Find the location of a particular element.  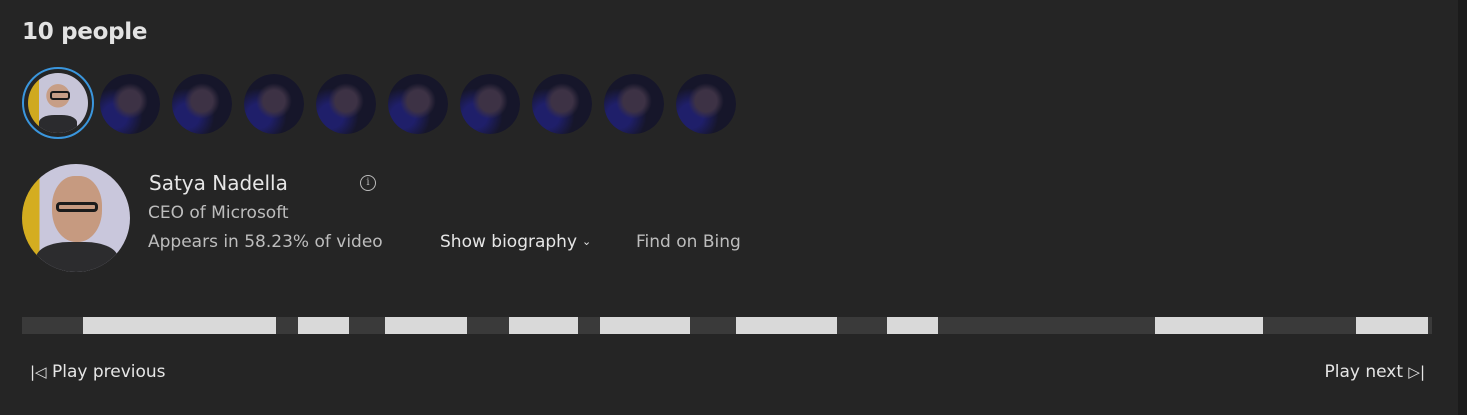

person-role: CEO of Microsoft is located at coordinates (218, 213).